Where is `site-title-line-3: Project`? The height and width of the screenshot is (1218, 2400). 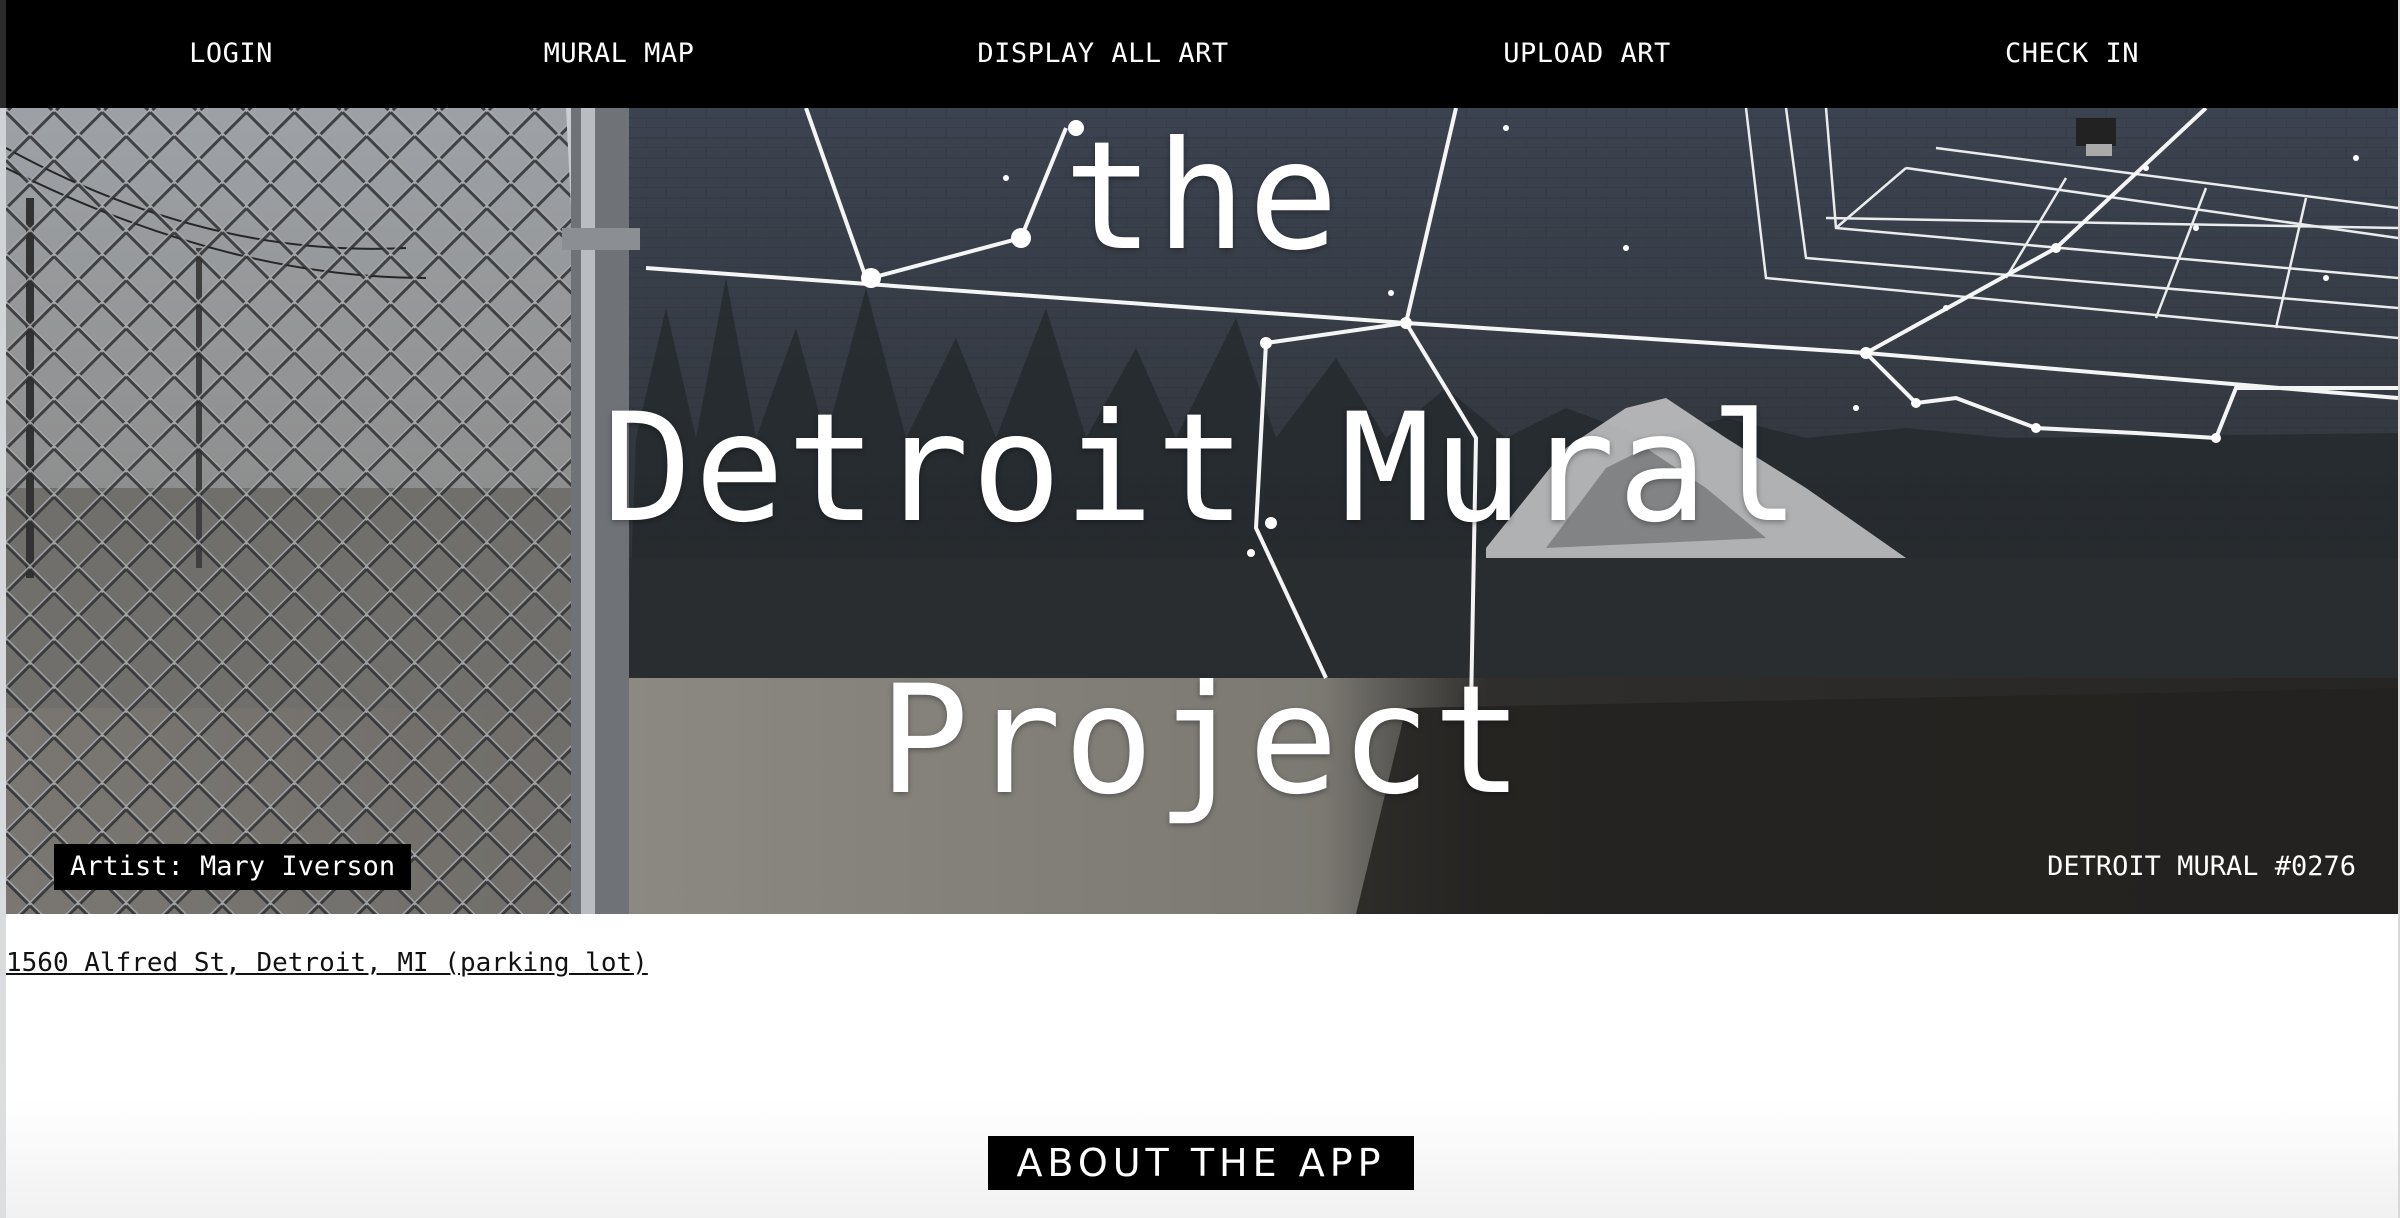
site-title-line-3: Project is located at coordinates (1202, 741).